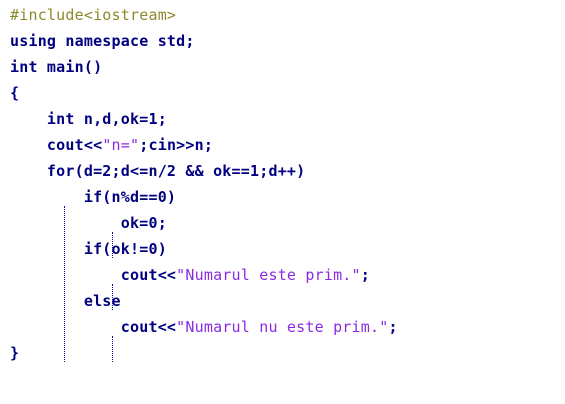  I want to click on code-token: for(d=2;d<=n/2 && ok==1;d++), so click(158, 171).